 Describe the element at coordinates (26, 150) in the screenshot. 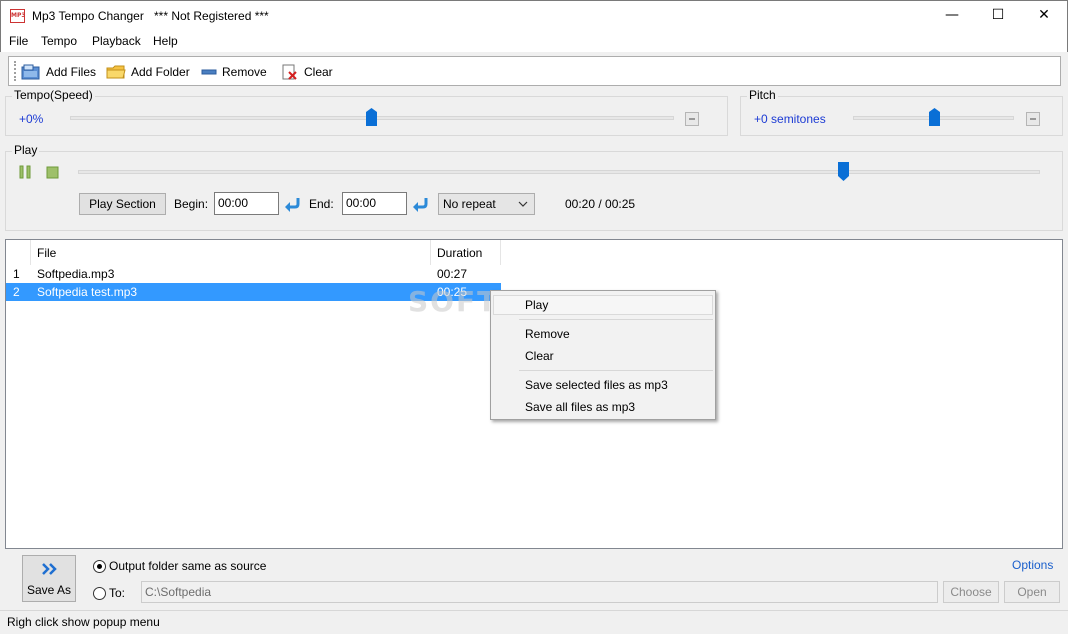

I see `play-group-title: Play` at that location.